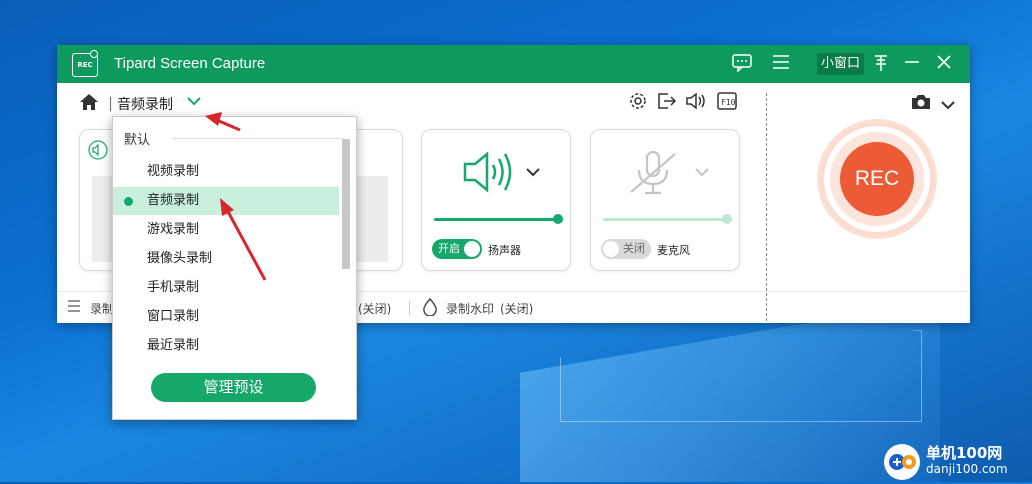 This screenshot has width=1032, height=484. What do you see at coordinates (236, 196) in the screenshot?
I see `annotation-arrows` at bounding box center [236, 196].